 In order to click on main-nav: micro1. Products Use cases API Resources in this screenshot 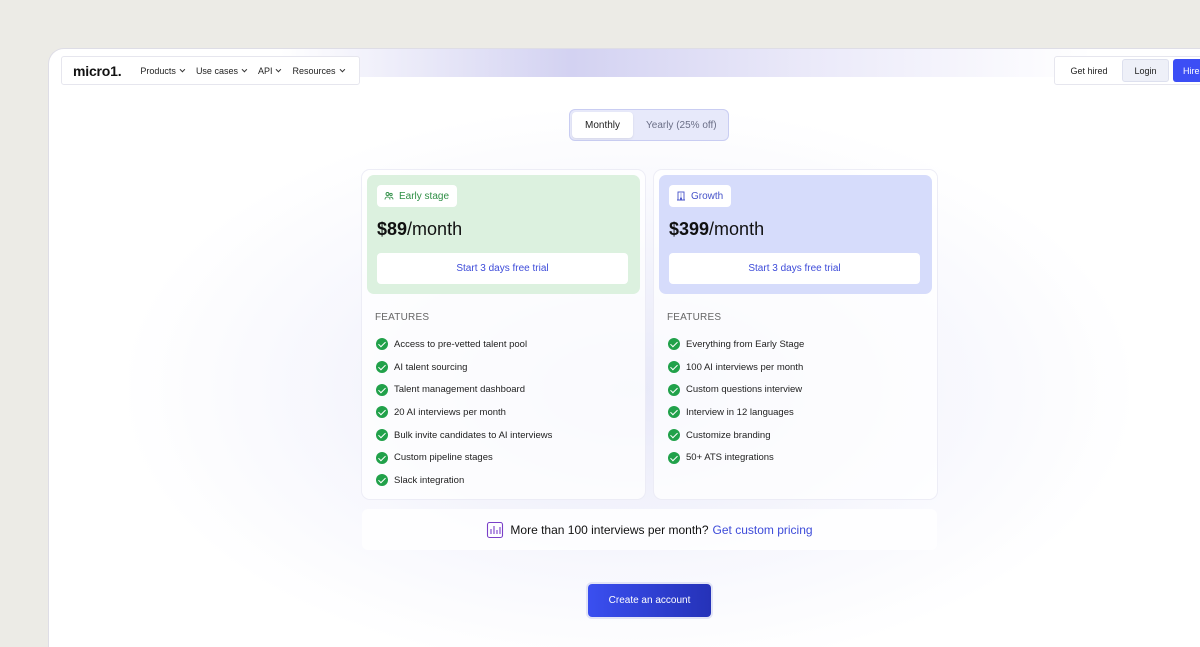, I will do `click(210, 70)`.